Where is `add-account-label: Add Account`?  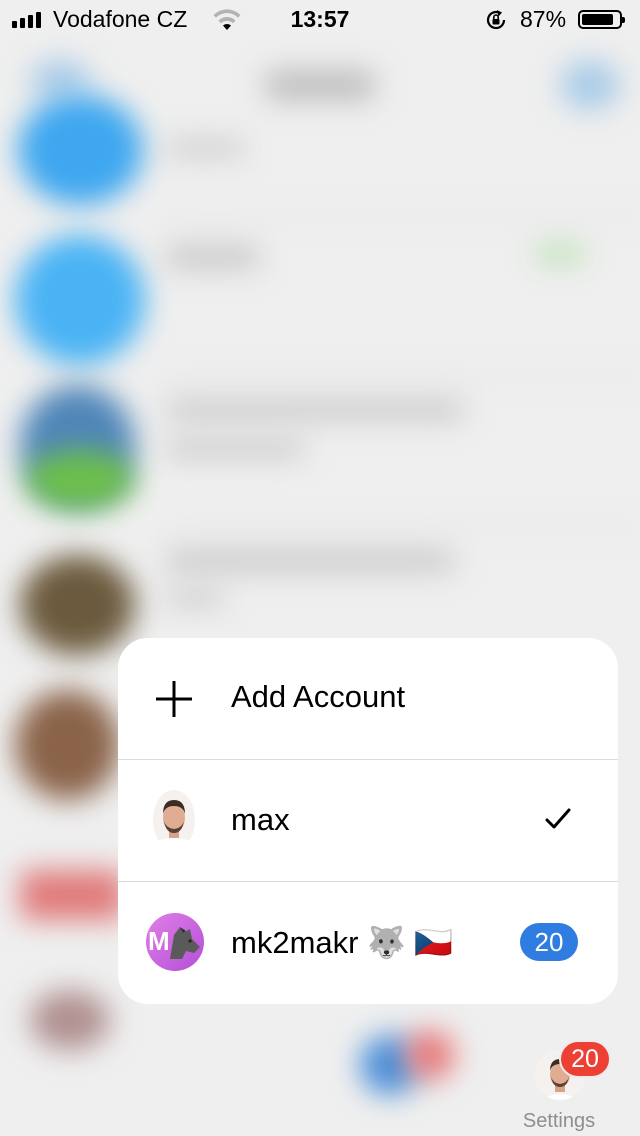
add-account-label: Add Account is located at coordinates (318, 696).